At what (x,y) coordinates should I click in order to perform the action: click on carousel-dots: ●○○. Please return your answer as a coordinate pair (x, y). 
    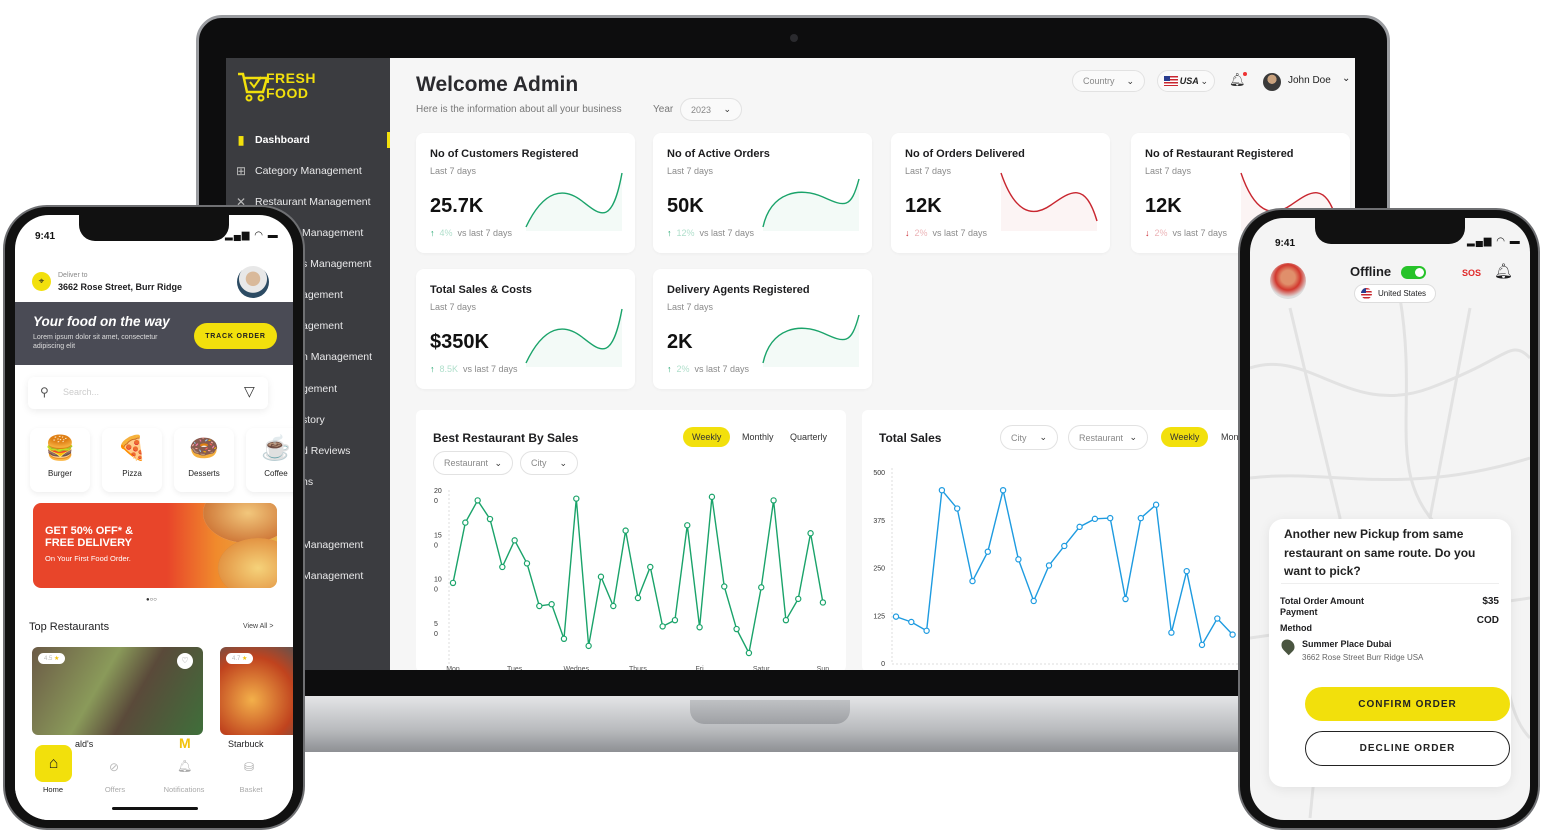
    Looking at the image, I should click on (151, 600).